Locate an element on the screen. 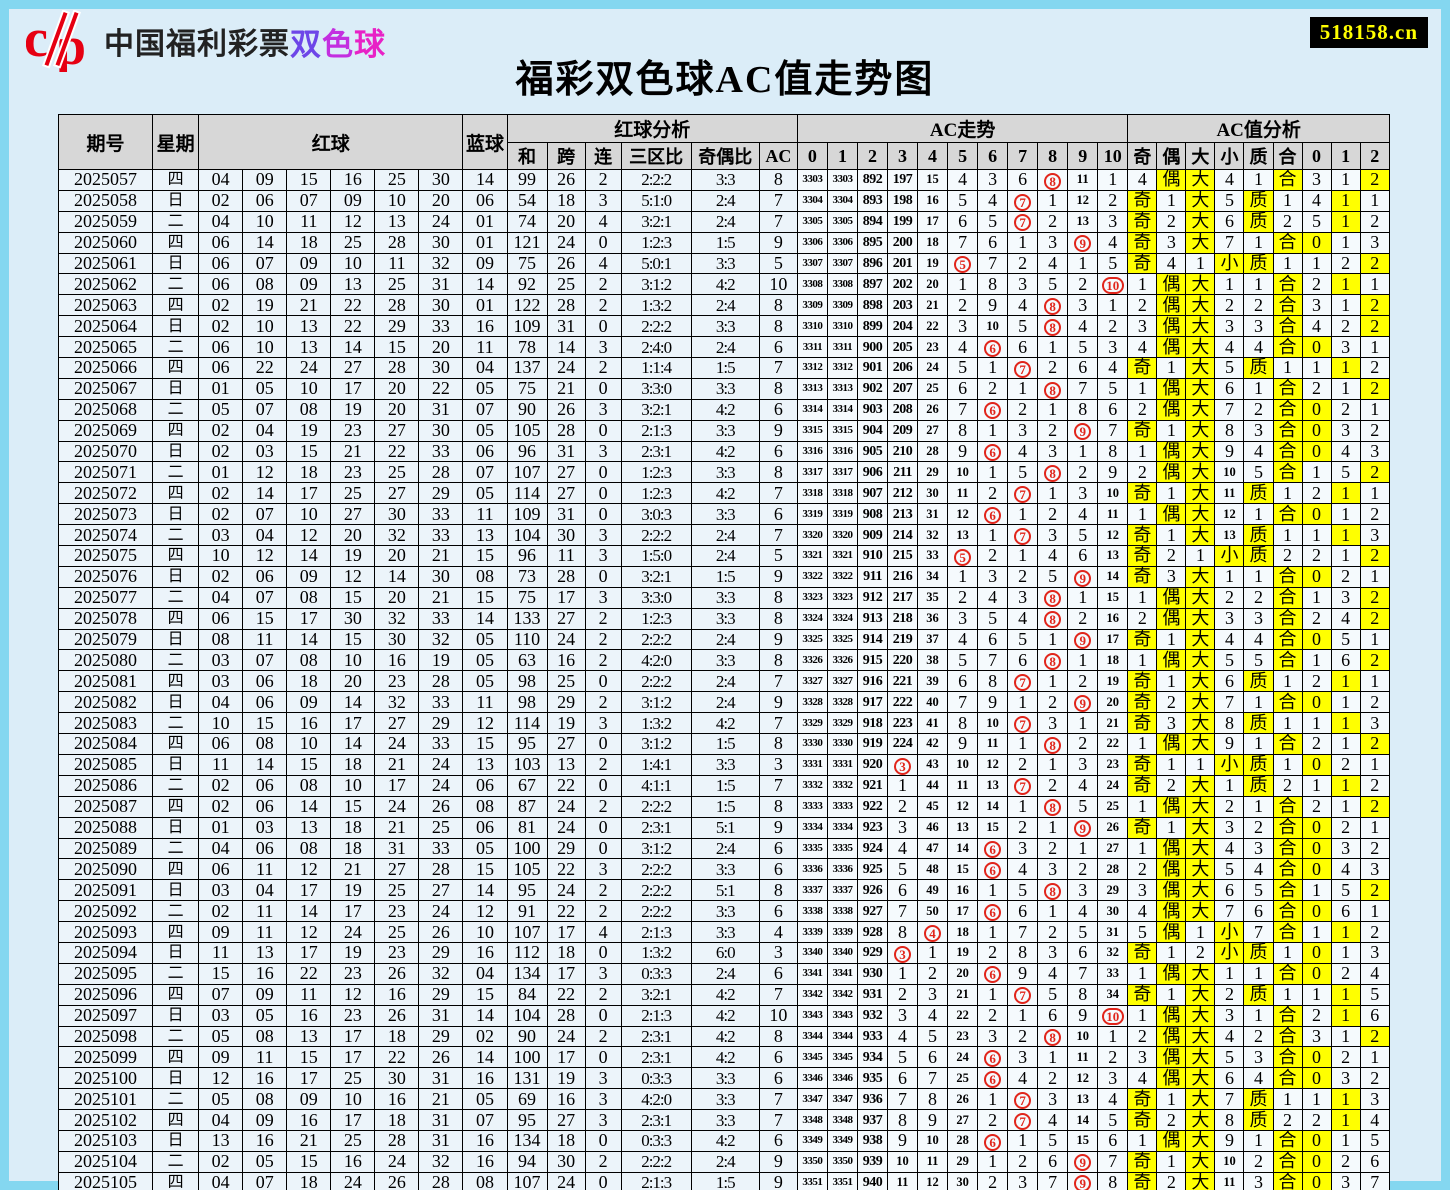 This screenshot has height=1190, width=1450. red-ball: 12 is located at coordinates (265, 556).